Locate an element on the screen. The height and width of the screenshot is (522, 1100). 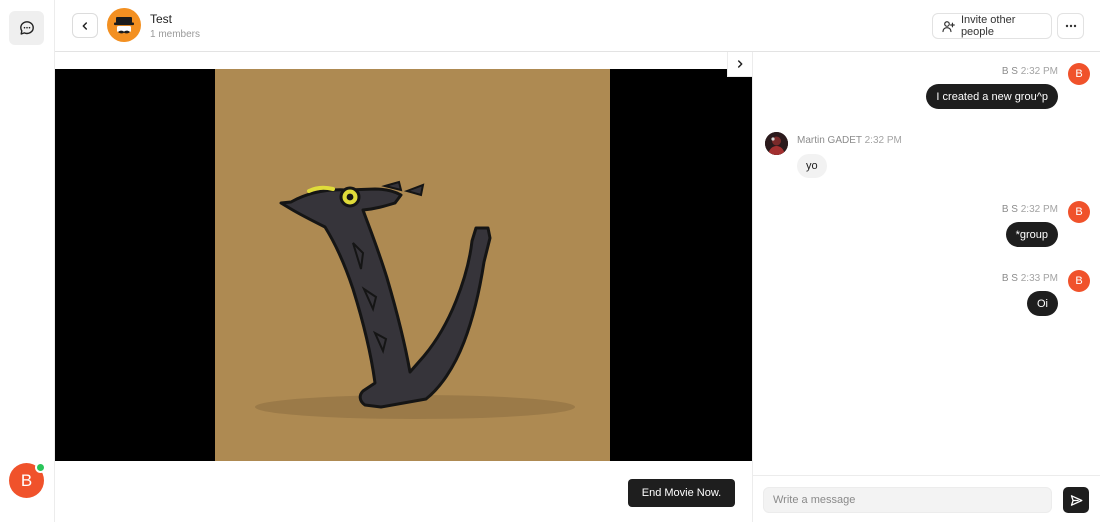
chevron-left-icon is located at coordinates (85, 25).